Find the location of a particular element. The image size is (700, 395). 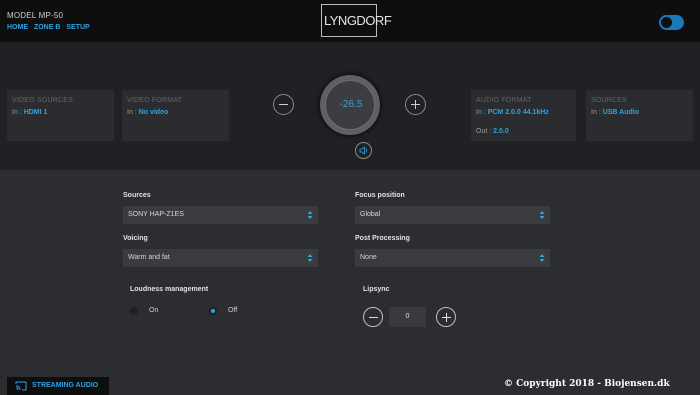

copyright-watermark: © Copyright 2018 - Biojensen.dk is located at coordinates (587, 384).